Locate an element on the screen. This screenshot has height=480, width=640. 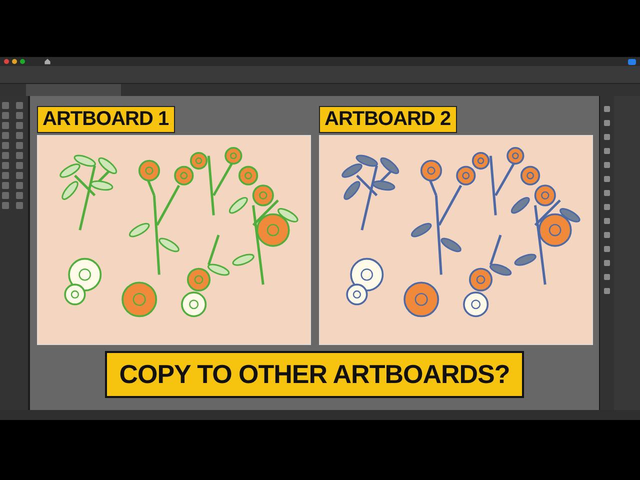
artboard-label: ARTBOARD 1 is located at coordinates (105, 119).